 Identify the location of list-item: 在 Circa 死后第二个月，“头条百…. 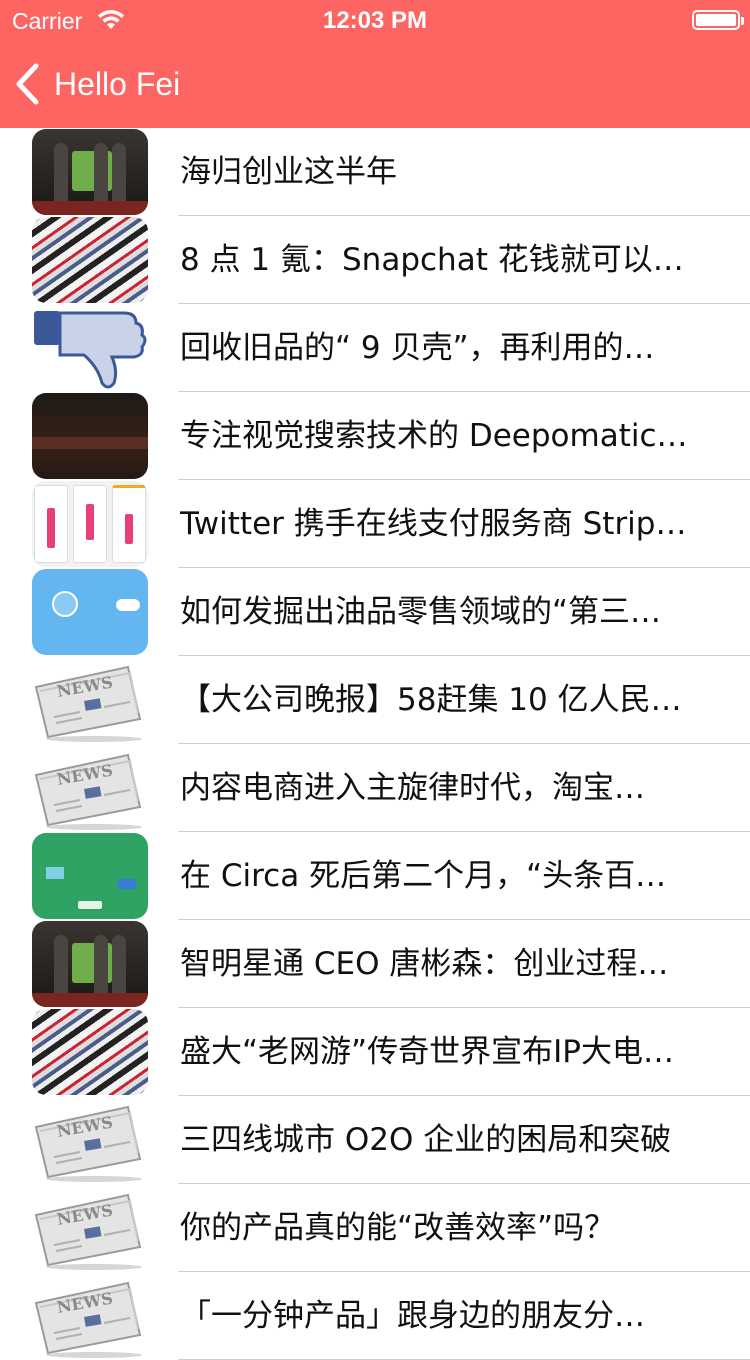
(375, 876).